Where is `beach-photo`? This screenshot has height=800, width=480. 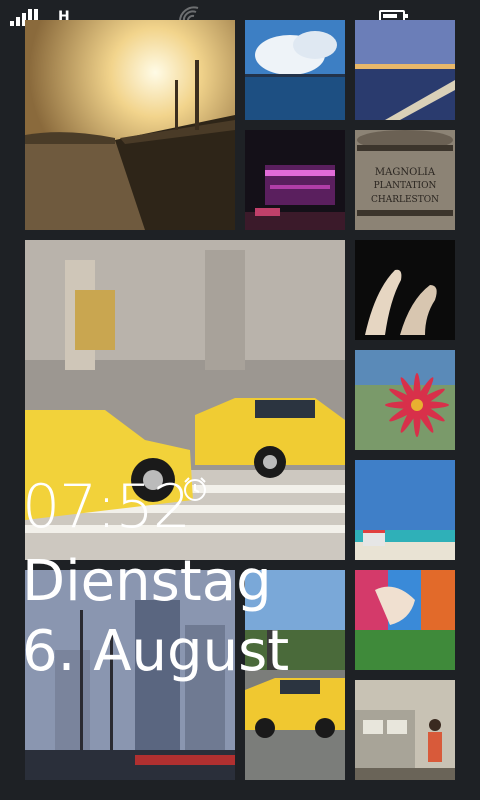
beach-photo is located at coordinates (405, 510).